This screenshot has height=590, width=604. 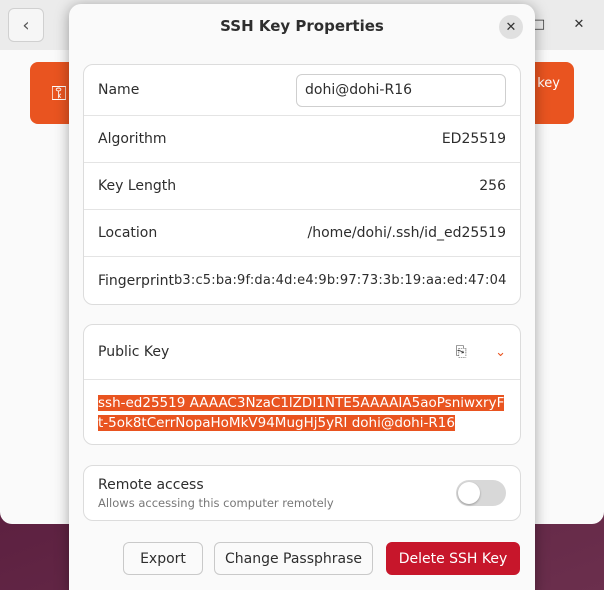 I want to click on name-row: Name, so click(x=302, y=90).